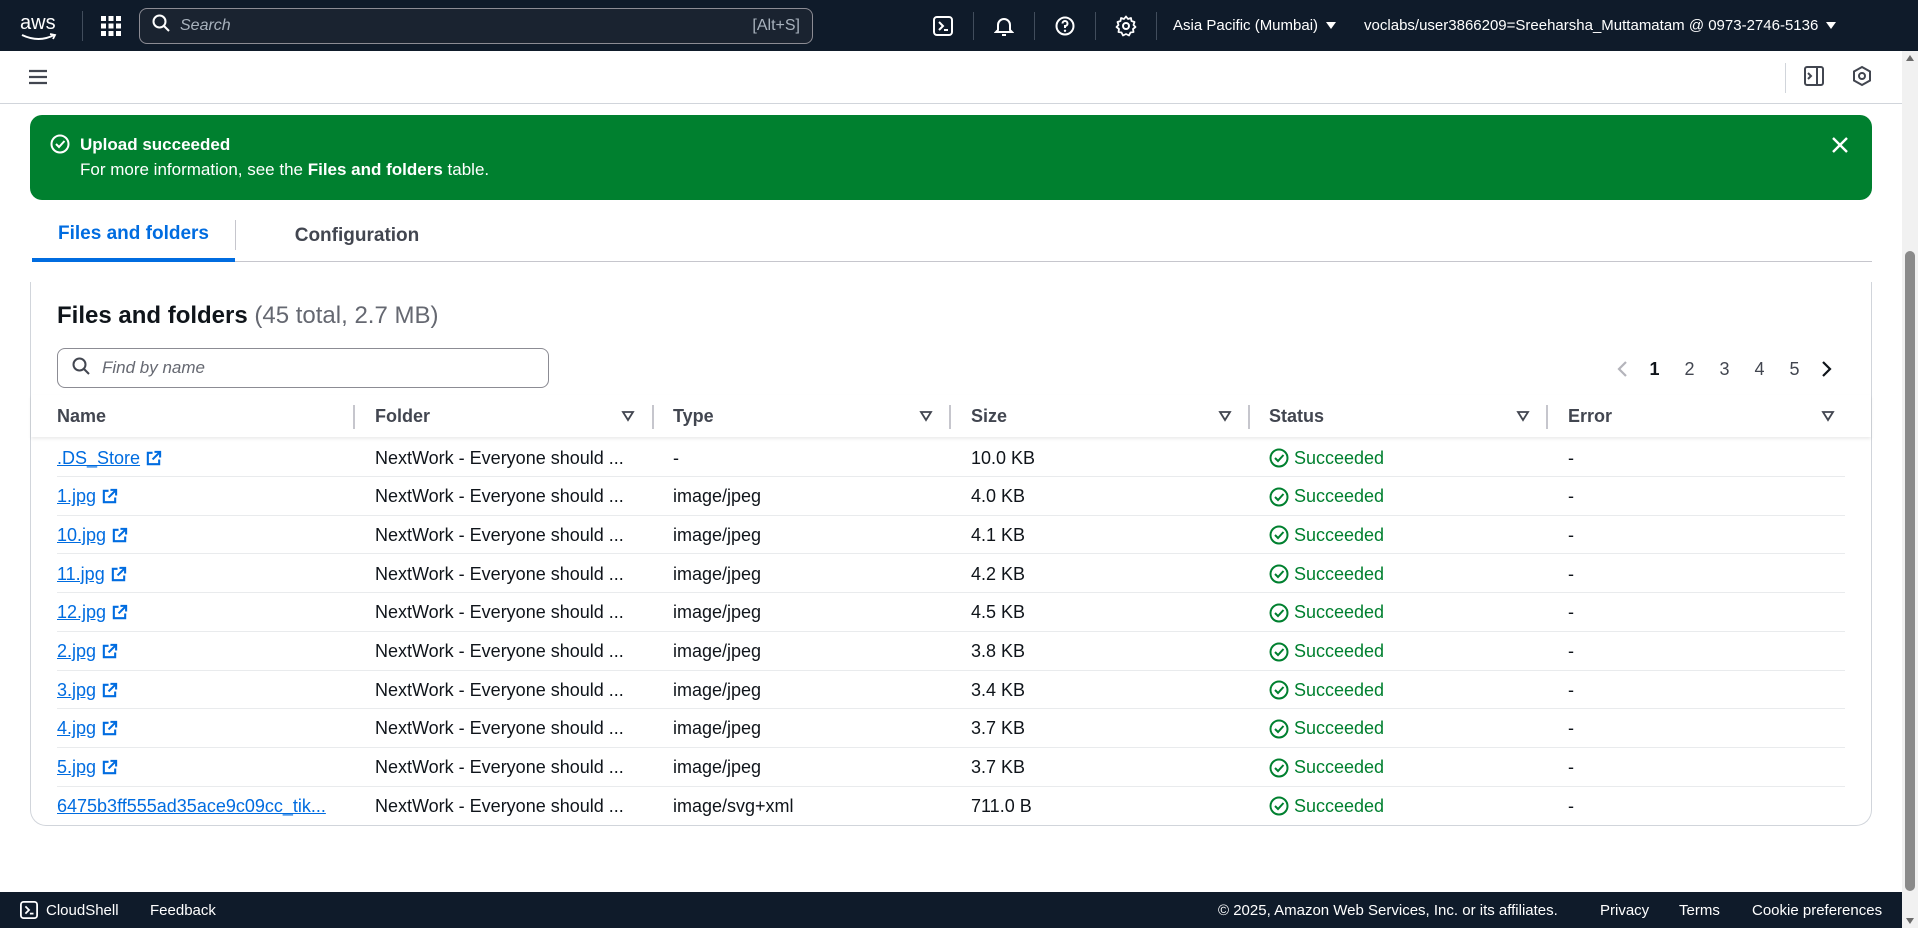 This screenshot has width=1918, height=928. I want to click on nav-divider, so click(1095, 25).